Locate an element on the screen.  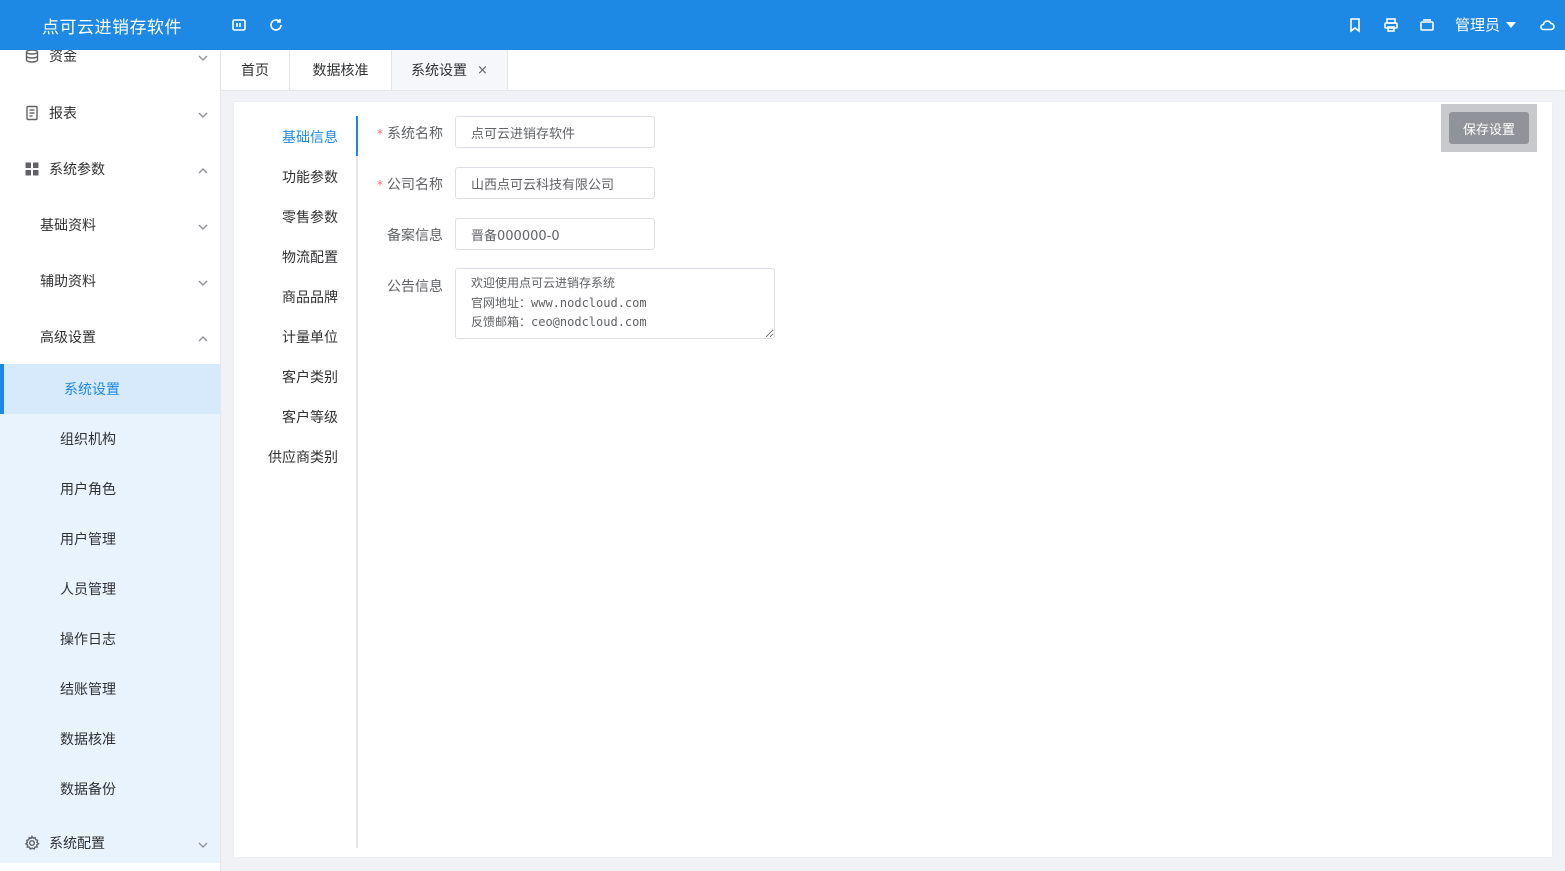
sidebar-item-label: 组织机构 is located at coordinates (88, 440).